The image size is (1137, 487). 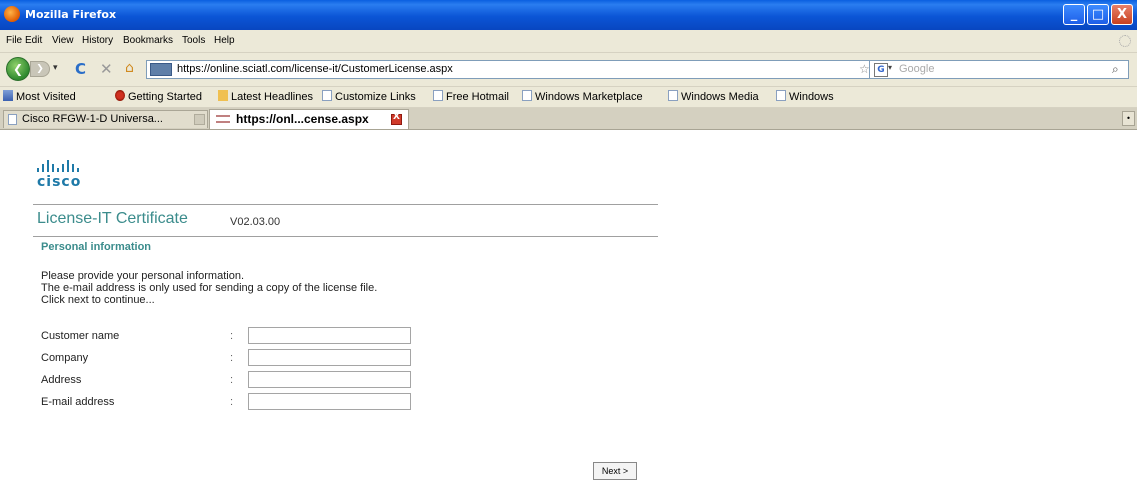 What do you see at coordinates (14, 40) in the screenshot?
I see `menu-file: File` at bounding box center [14, 40].